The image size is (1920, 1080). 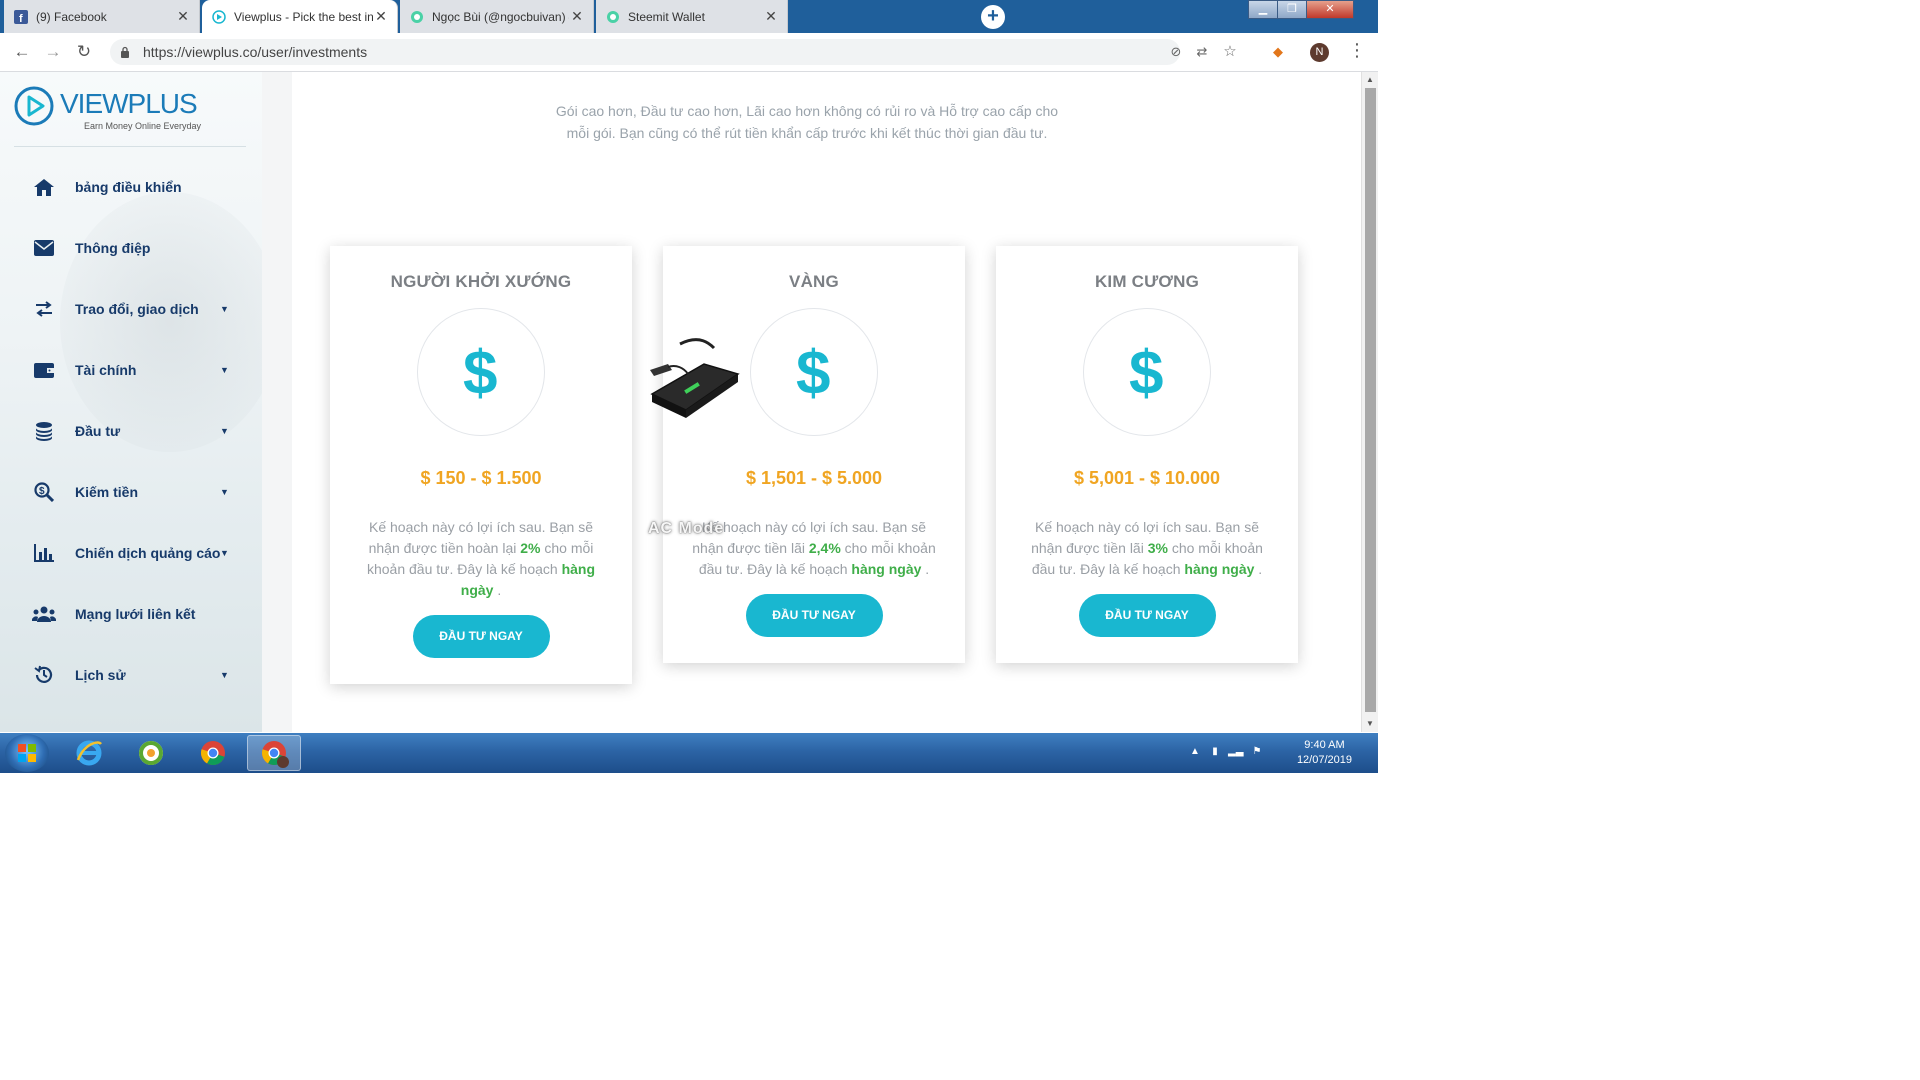 What do you see at coordinates (1202, 52) in the screenshot?
I see `translate-icon: ⇄` at bounding box center [1202, 52].